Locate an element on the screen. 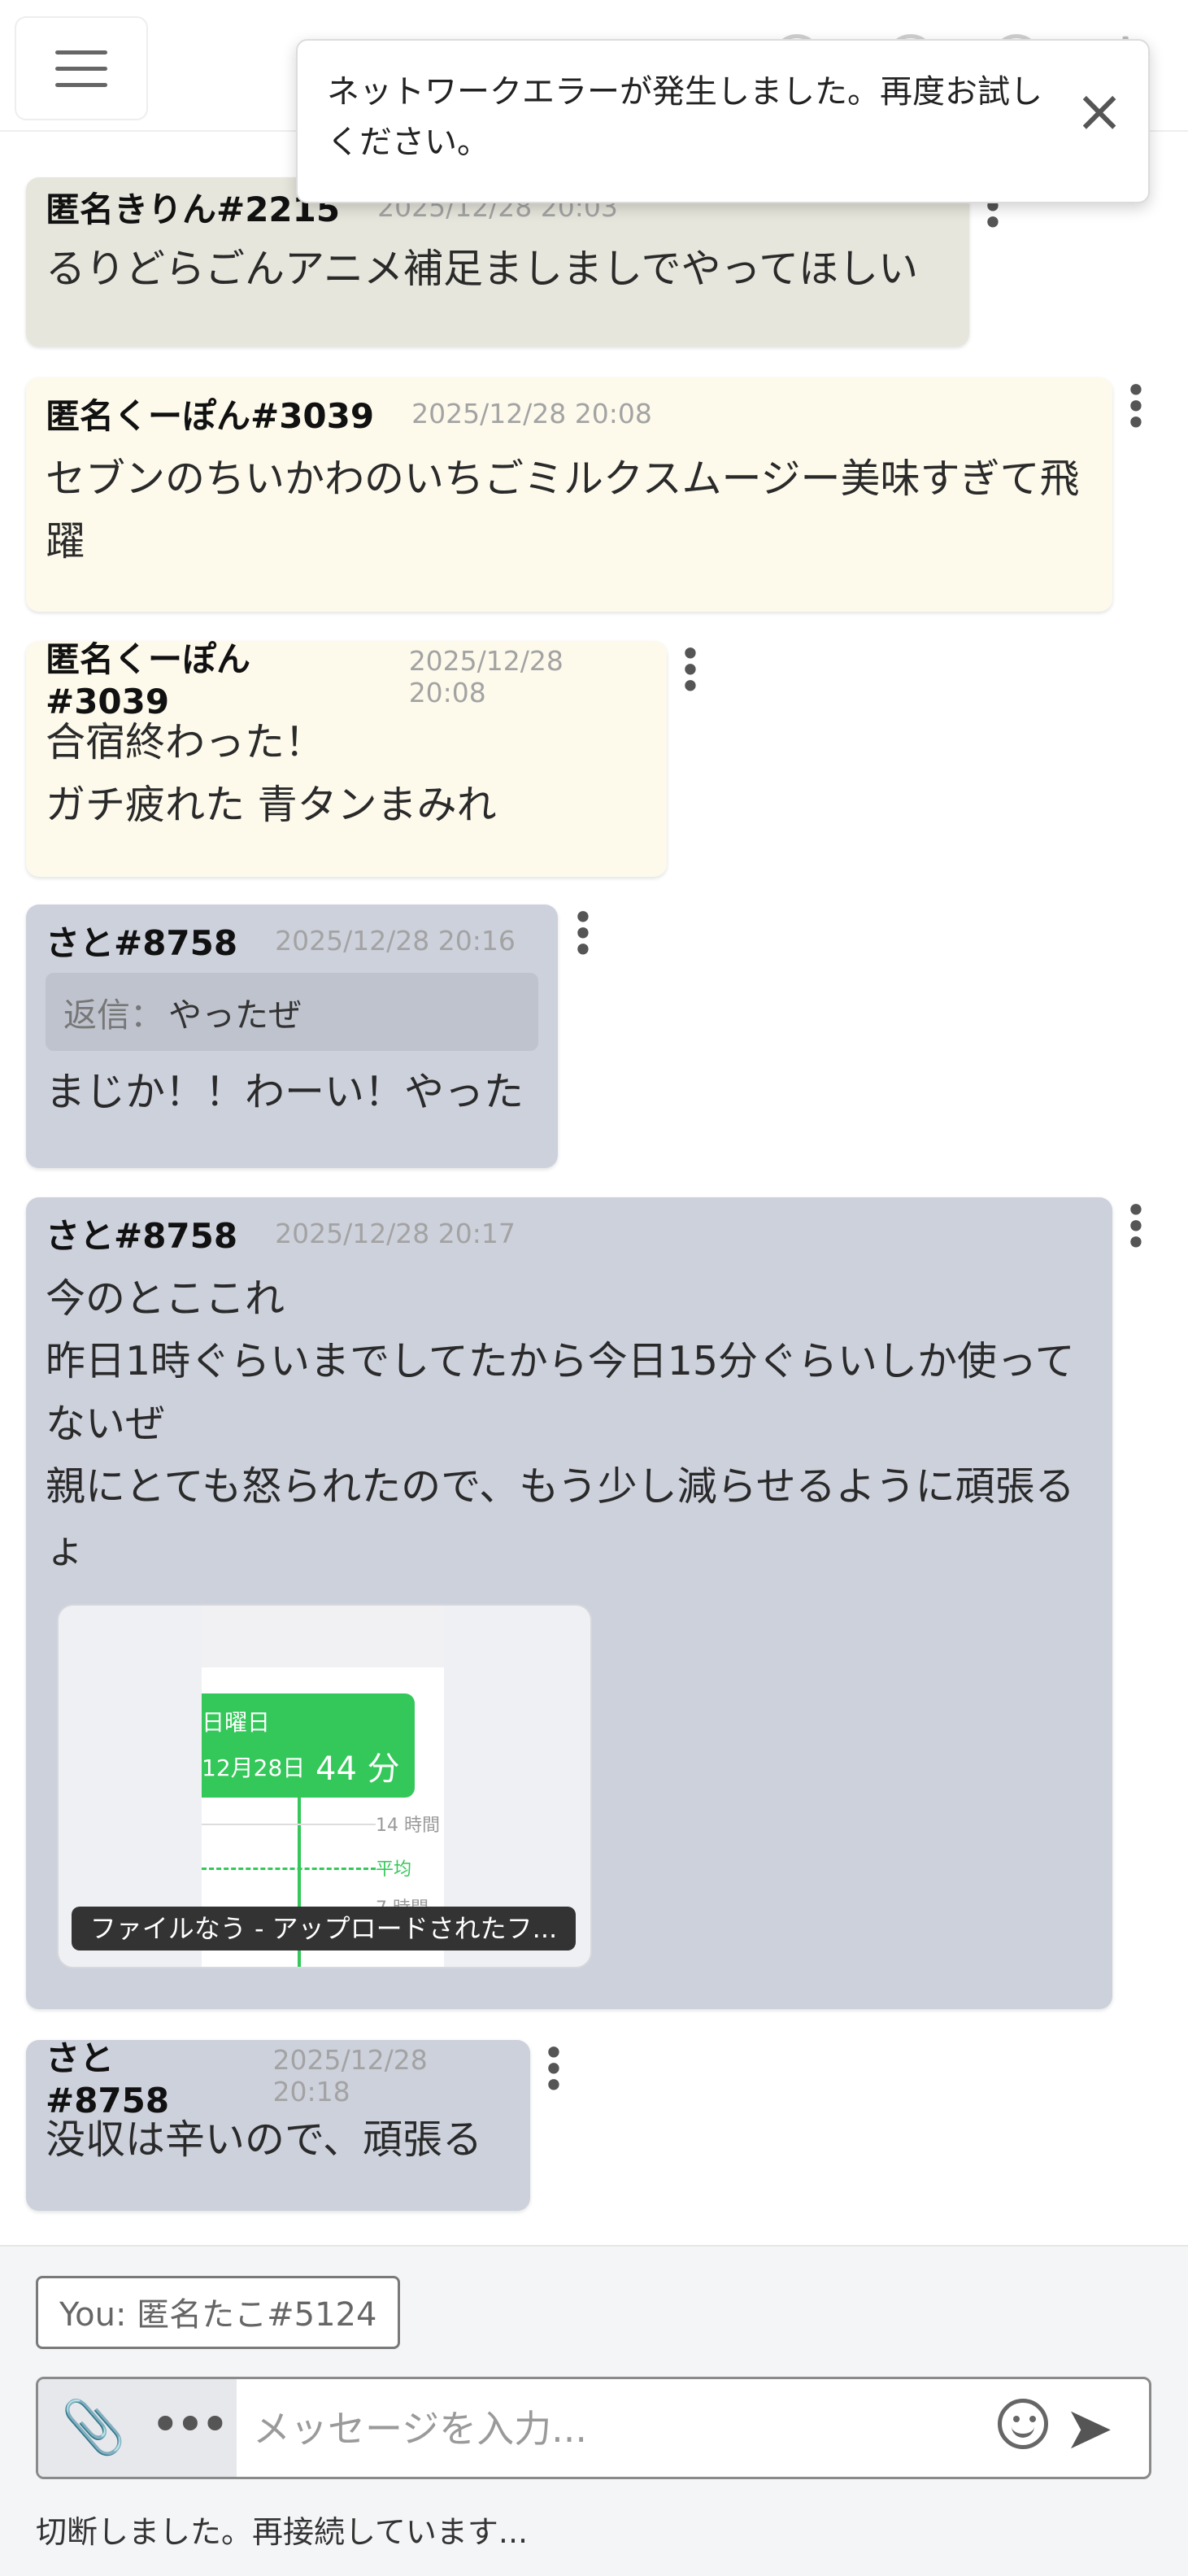 The image size is (1188, 2576). message-composer: 📎 ••• ➤ is located at coordinates (593, 2428).